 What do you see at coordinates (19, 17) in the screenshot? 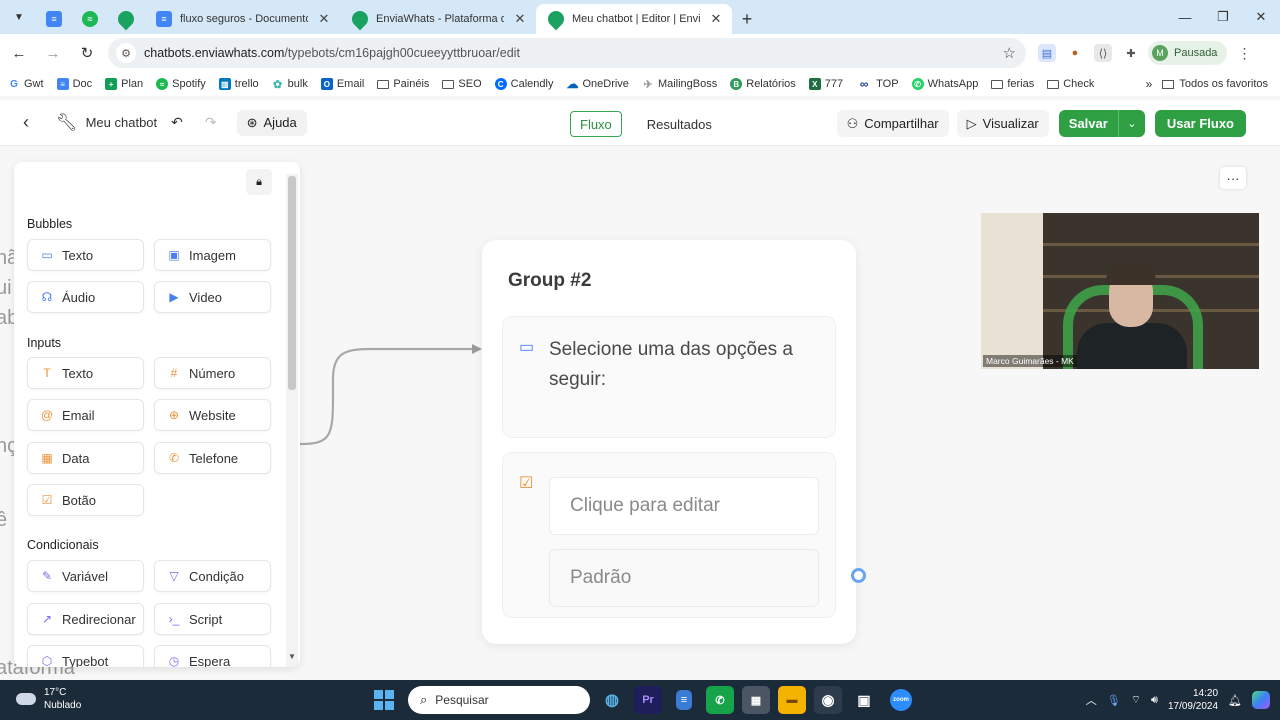
I see `tab-search-chevron-icon: ▼` at bounding box center [19, 17].